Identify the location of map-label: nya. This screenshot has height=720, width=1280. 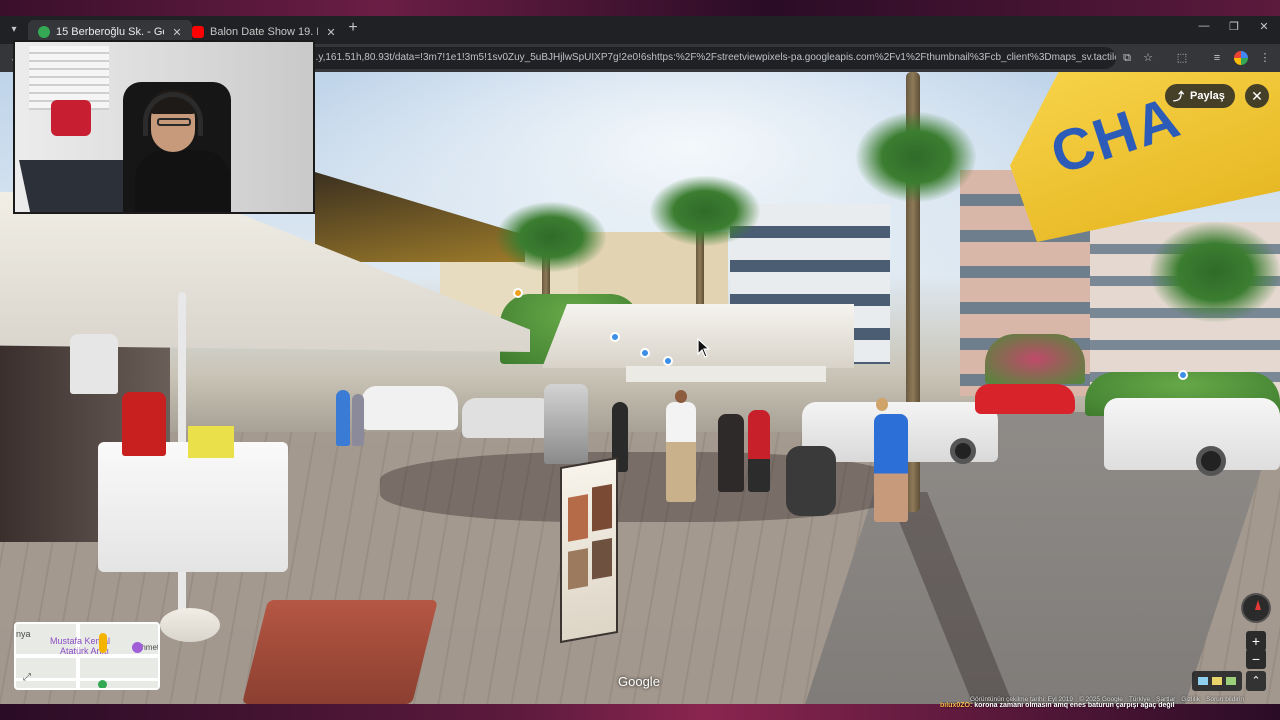
(23, 634).